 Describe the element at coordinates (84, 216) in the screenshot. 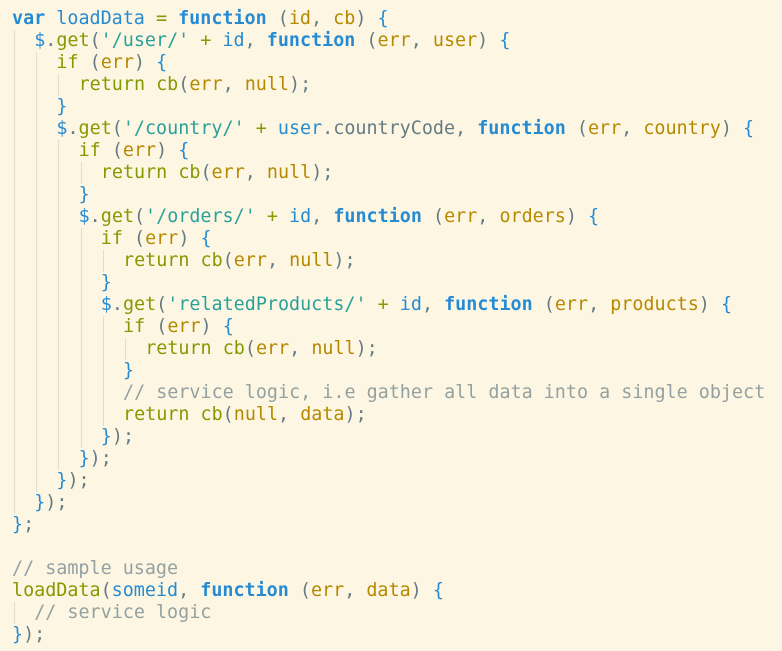

I see `code-token-identifier: $` at that location.